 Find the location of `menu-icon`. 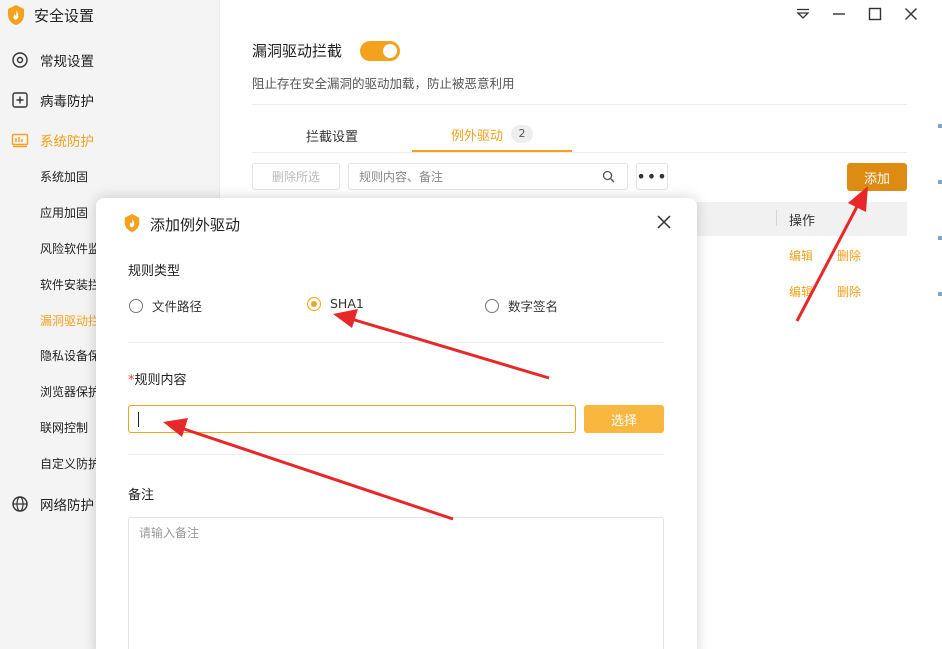

menu-icon is located at coordinates (803, 14).